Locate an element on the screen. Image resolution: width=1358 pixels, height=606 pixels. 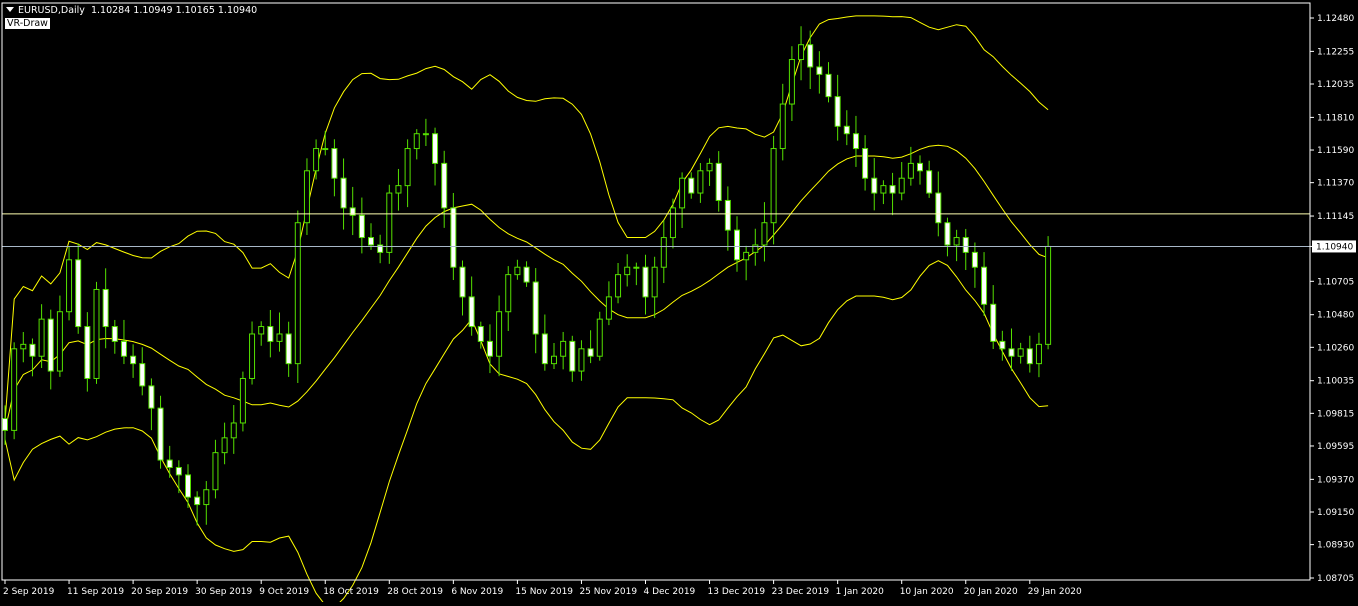
price-tick-label: 1.10035 is located at coordinates (1335, 382).